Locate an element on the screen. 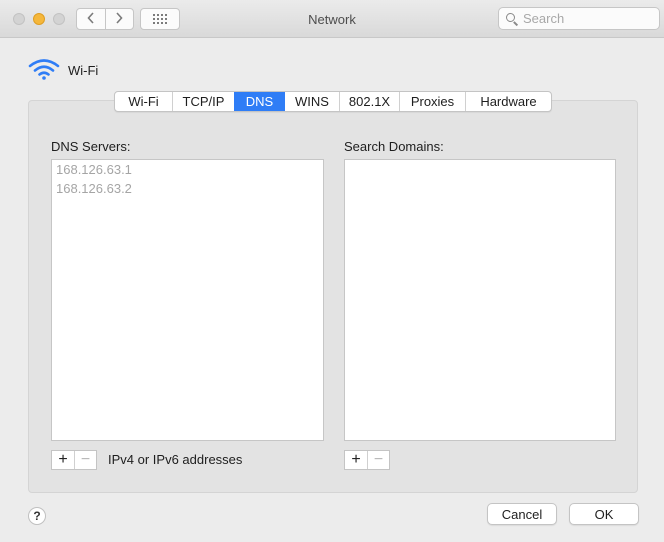 Image resolution: width=664 pixels, height=542 pixels. ok-button: OK is located at coordinates (604, 514).